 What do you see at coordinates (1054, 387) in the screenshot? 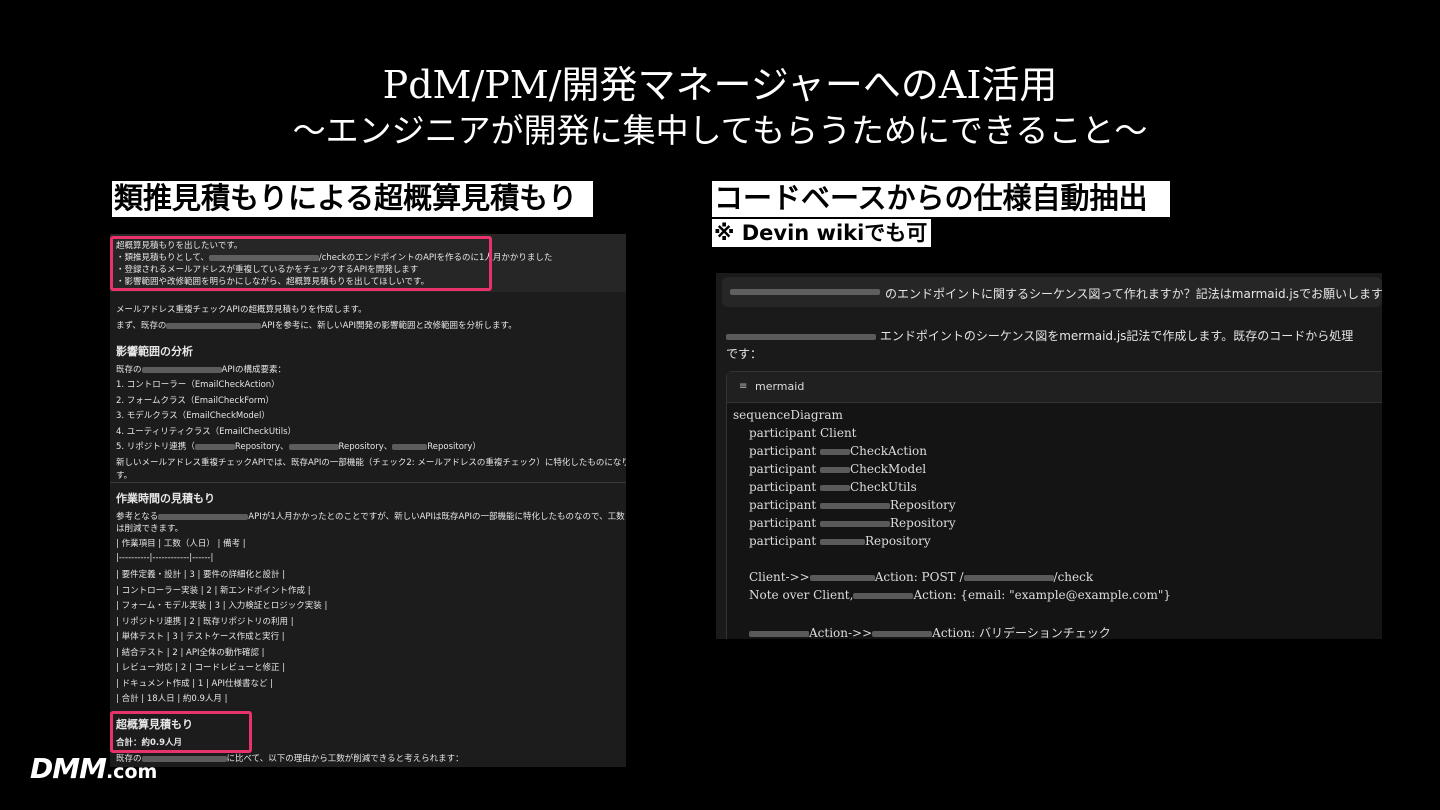
I see `code-block-header: ≡ mermaid` at bounding box center [1054, 387].